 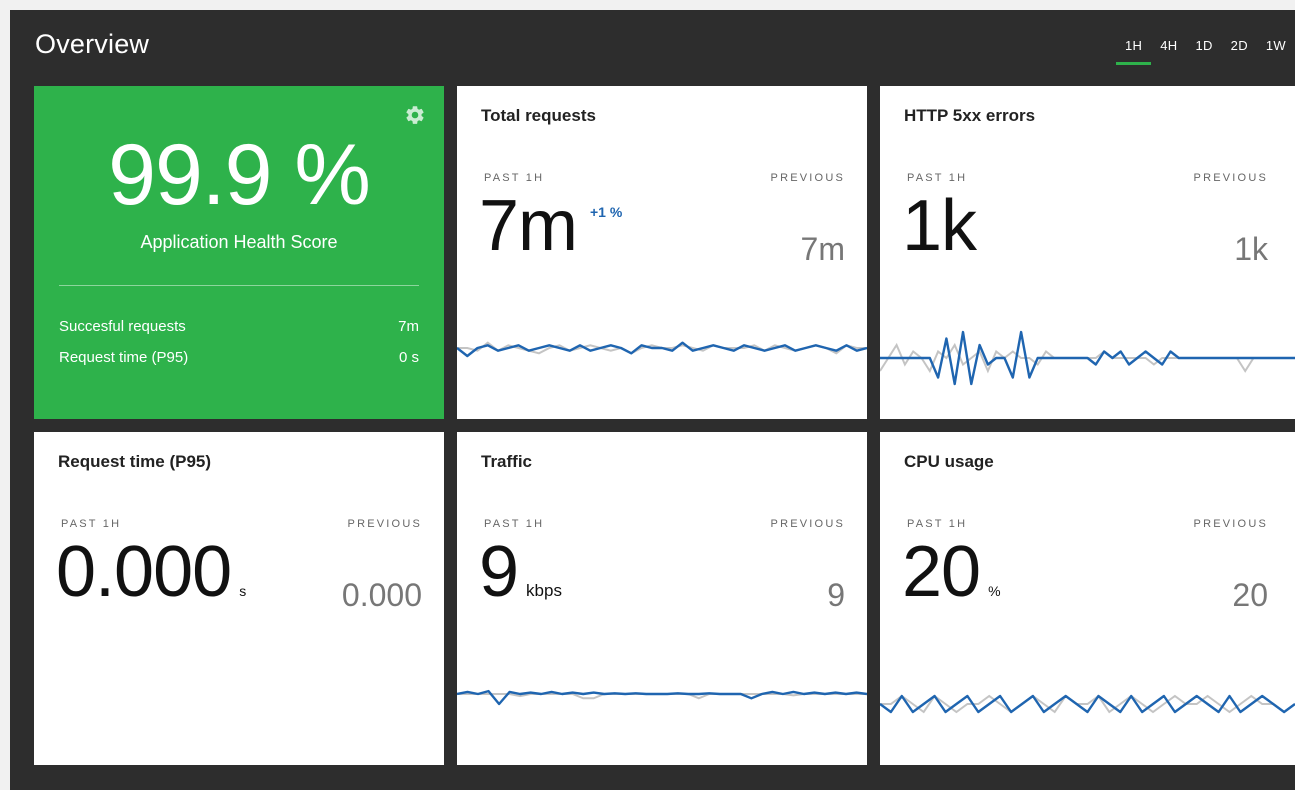 I want to click on tab-1h: 1H, so click(x=1134, y=51).